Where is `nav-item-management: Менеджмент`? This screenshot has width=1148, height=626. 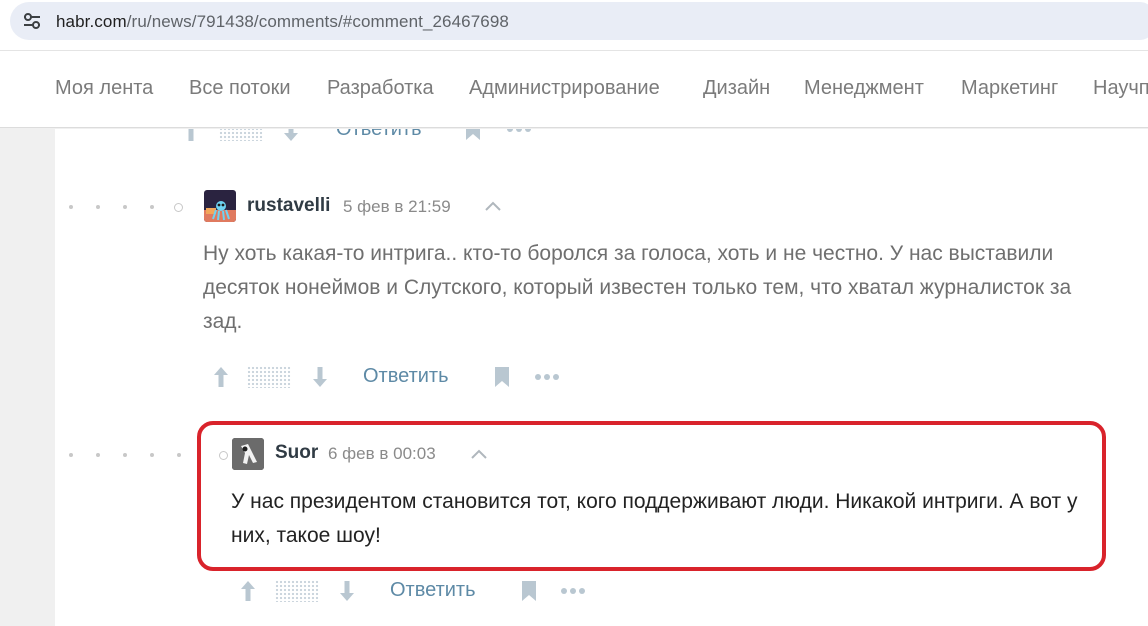
nav-item-management: Менеджмент is located at coordinates (864, 88).